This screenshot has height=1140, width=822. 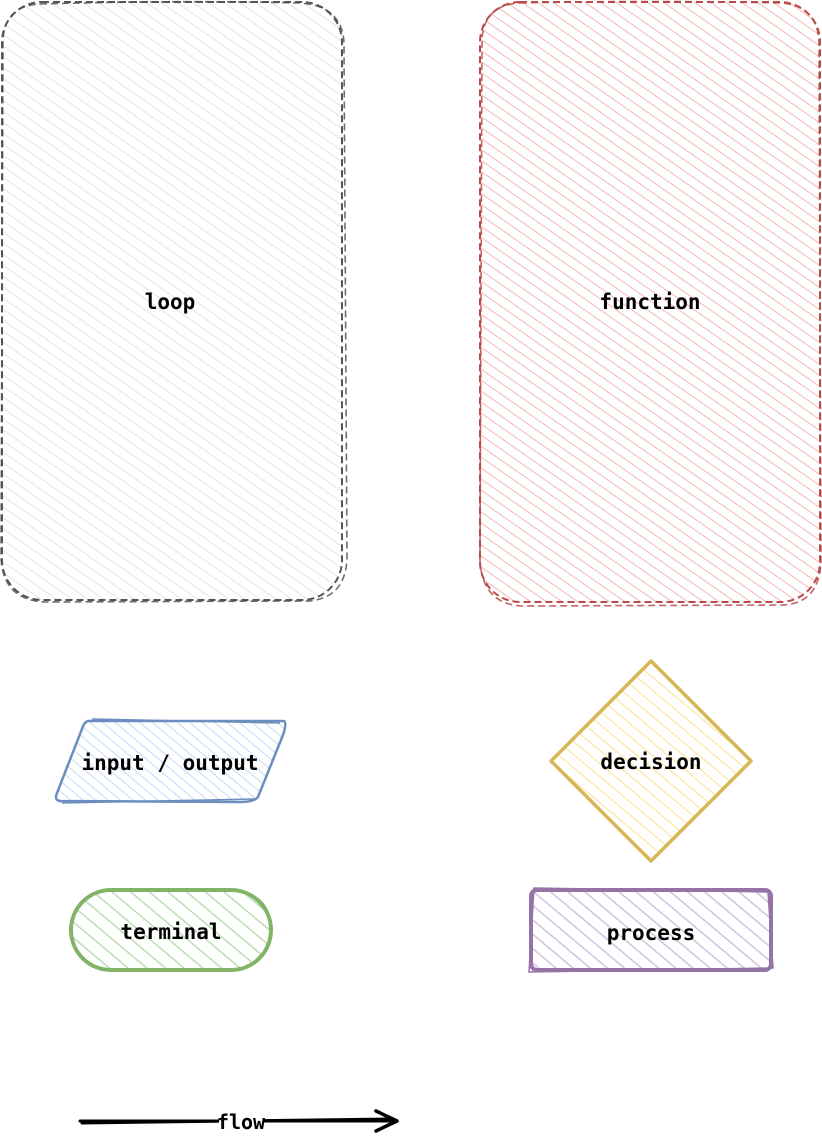 I want to click on function-label: function, so click(x=649, y=302).